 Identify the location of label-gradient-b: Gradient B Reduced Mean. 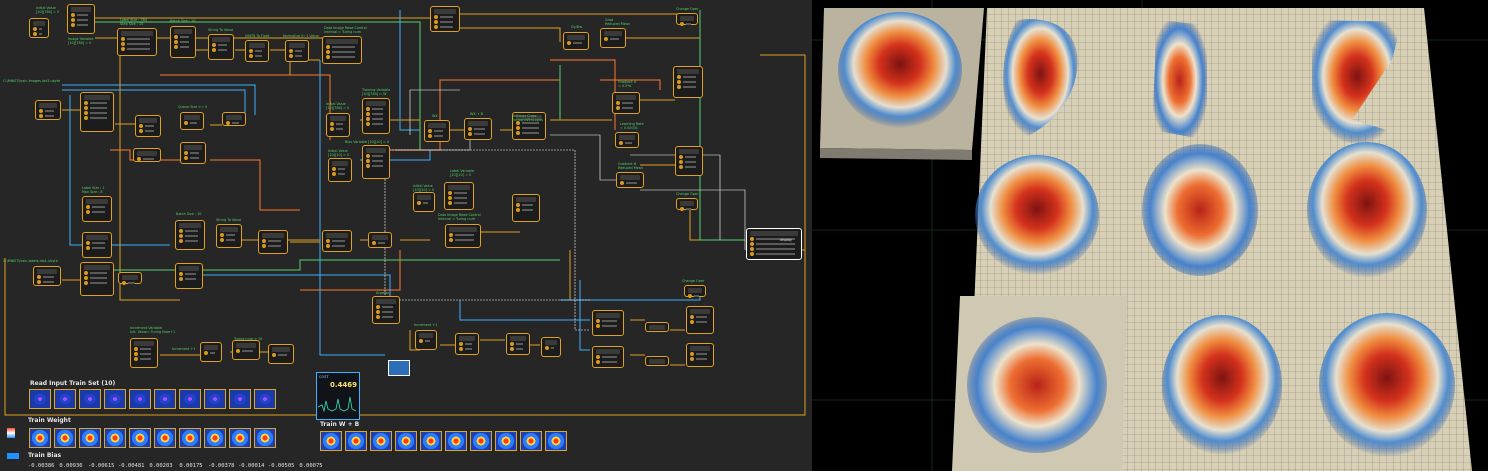
(631, 166).